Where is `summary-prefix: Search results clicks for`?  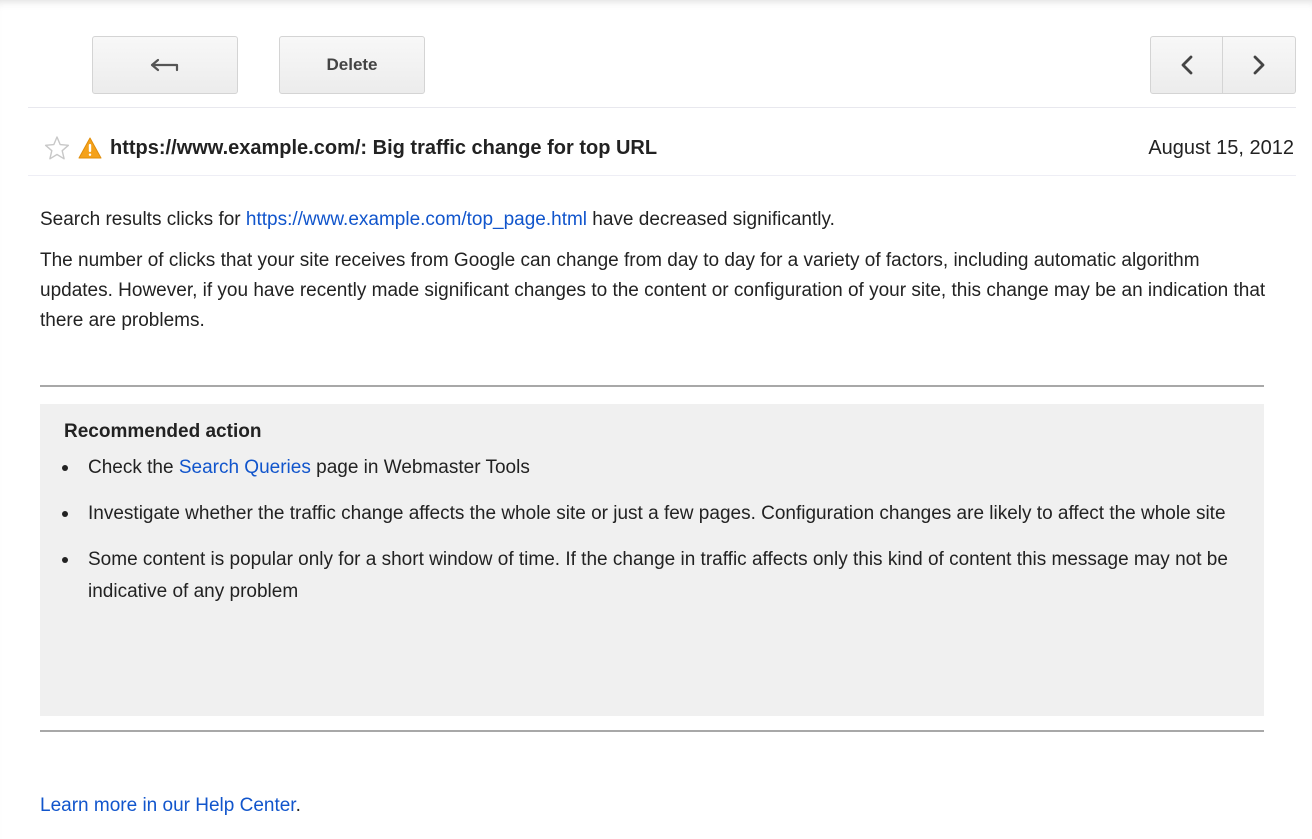 summary-prefix: Search results clicks for is located at coordinates (143, 219).